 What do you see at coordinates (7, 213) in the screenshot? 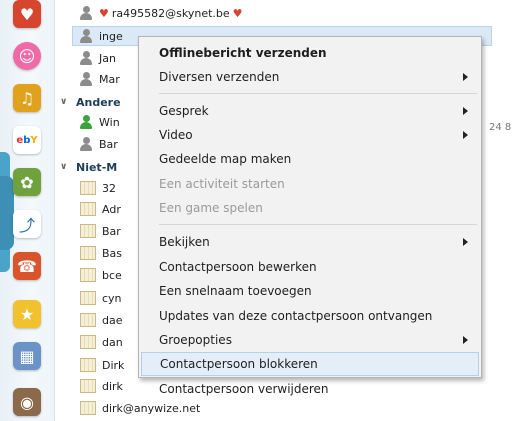
I see `sidebar-tab-active` at bounding box center [7, 213].